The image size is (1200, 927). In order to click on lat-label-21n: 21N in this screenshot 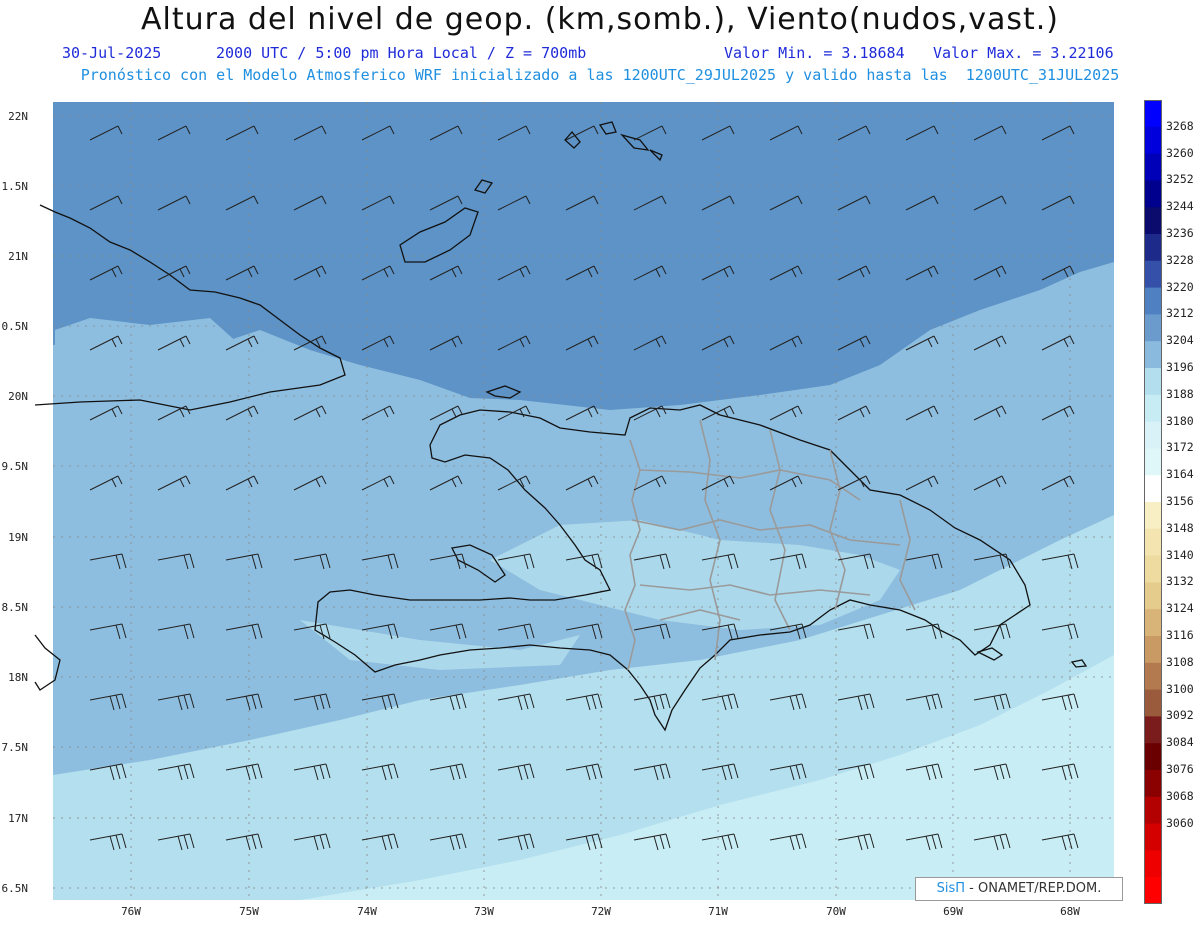, I will do `click(18, 256)`.